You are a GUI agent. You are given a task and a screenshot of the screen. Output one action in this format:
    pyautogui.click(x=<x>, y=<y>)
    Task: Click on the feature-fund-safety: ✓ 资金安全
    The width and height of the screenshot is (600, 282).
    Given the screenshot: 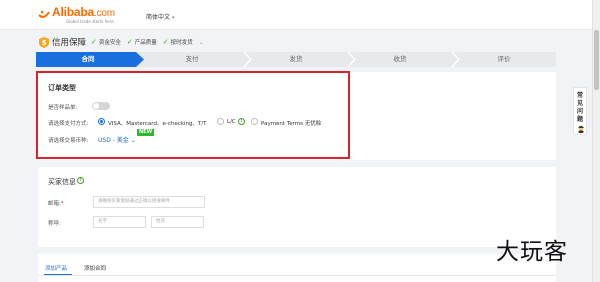 What is the action you would take?
    pyautogui.click(x=106, y=42)
    